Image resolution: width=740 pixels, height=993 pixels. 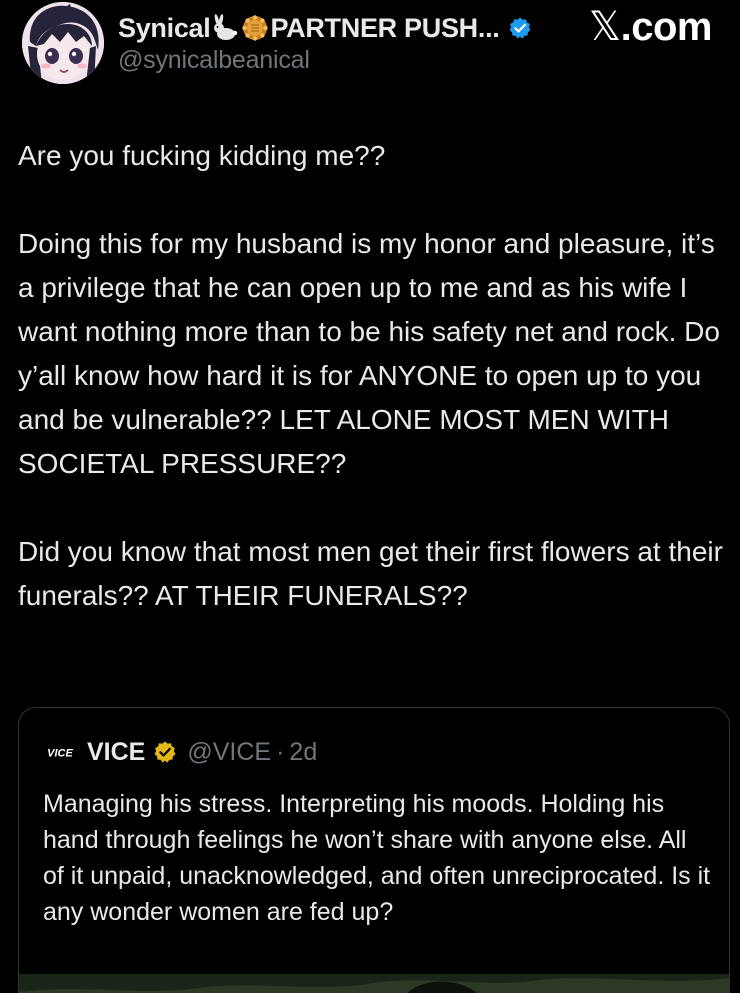 What do you see at coordinates (202, 155) in the screenshot?
I see `tweet-paragraph: Are you fucking kidding me??` at bounding box center [202, 155].